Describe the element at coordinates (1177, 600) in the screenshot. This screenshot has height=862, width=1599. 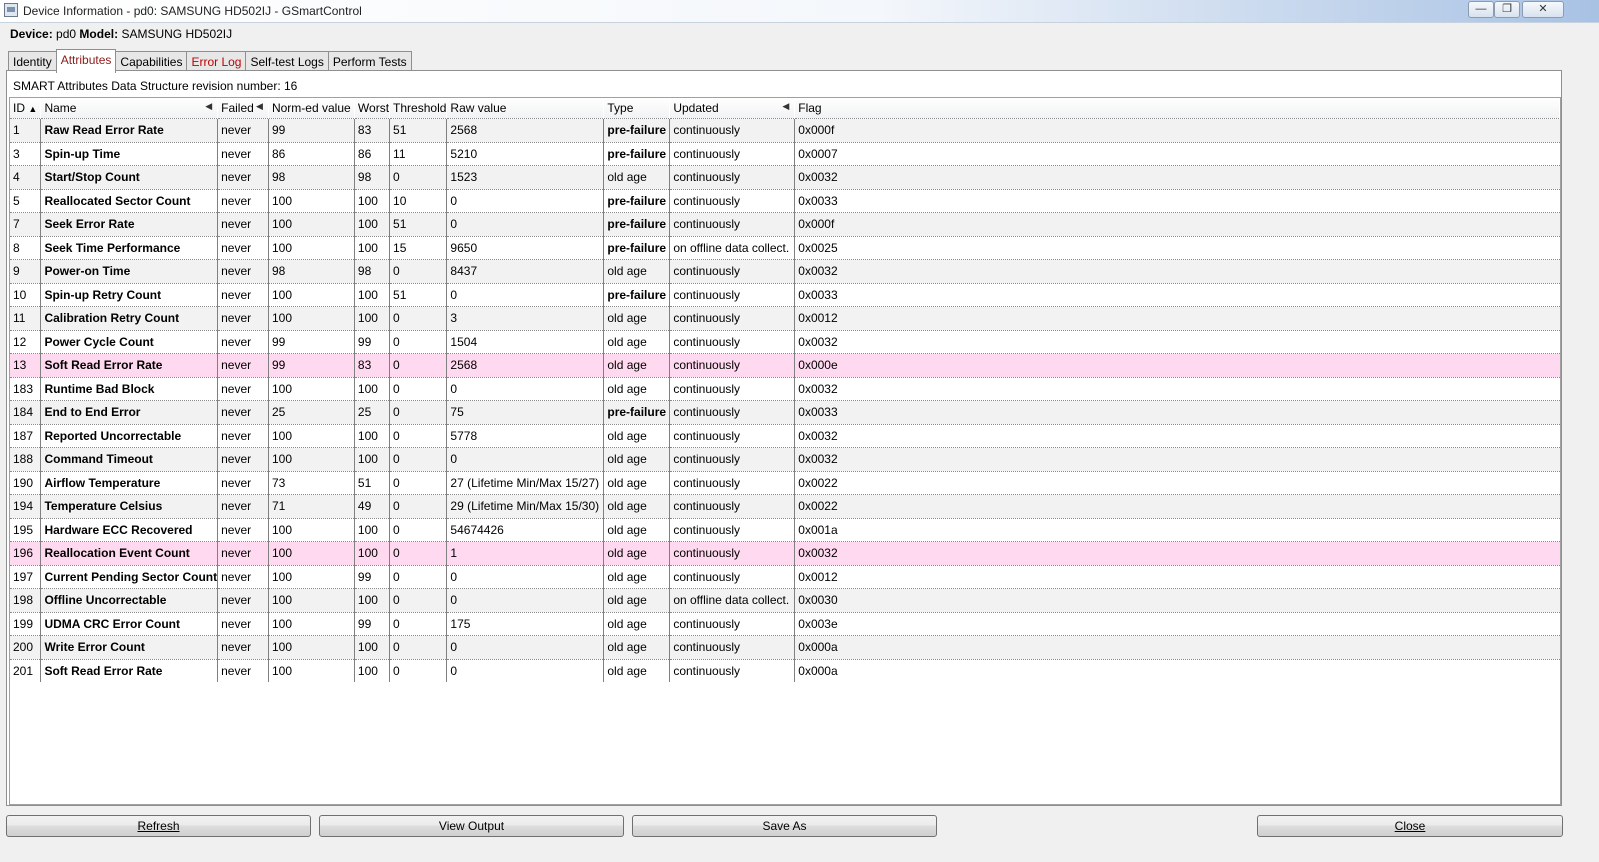
I see `cell-flag: 0x0030` at that location.